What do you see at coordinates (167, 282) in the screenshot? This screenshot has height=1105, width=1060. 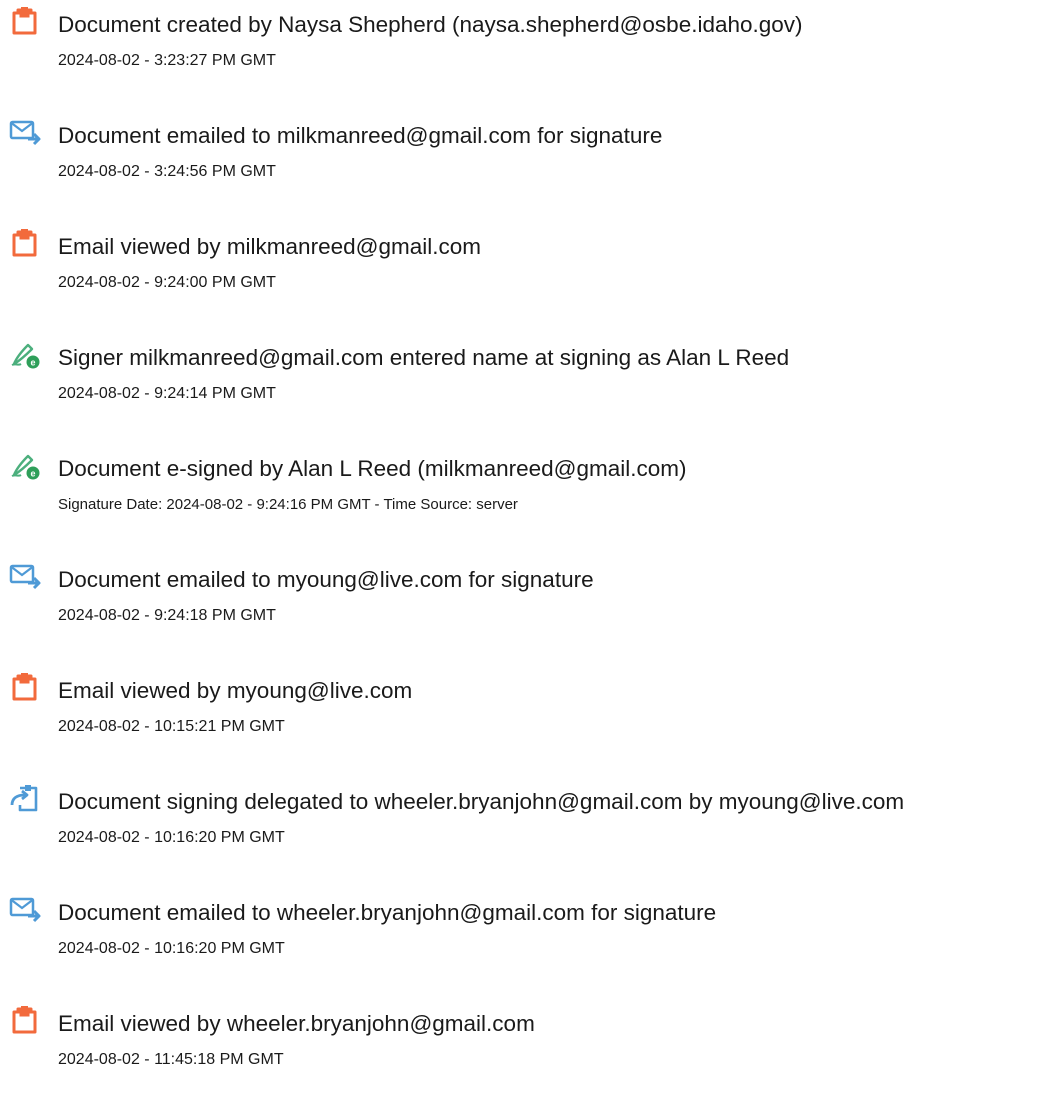 I see `event-timestamp: 2024-08-02 - 9:24:00 PM GMT` at bounding box center [167, 282].